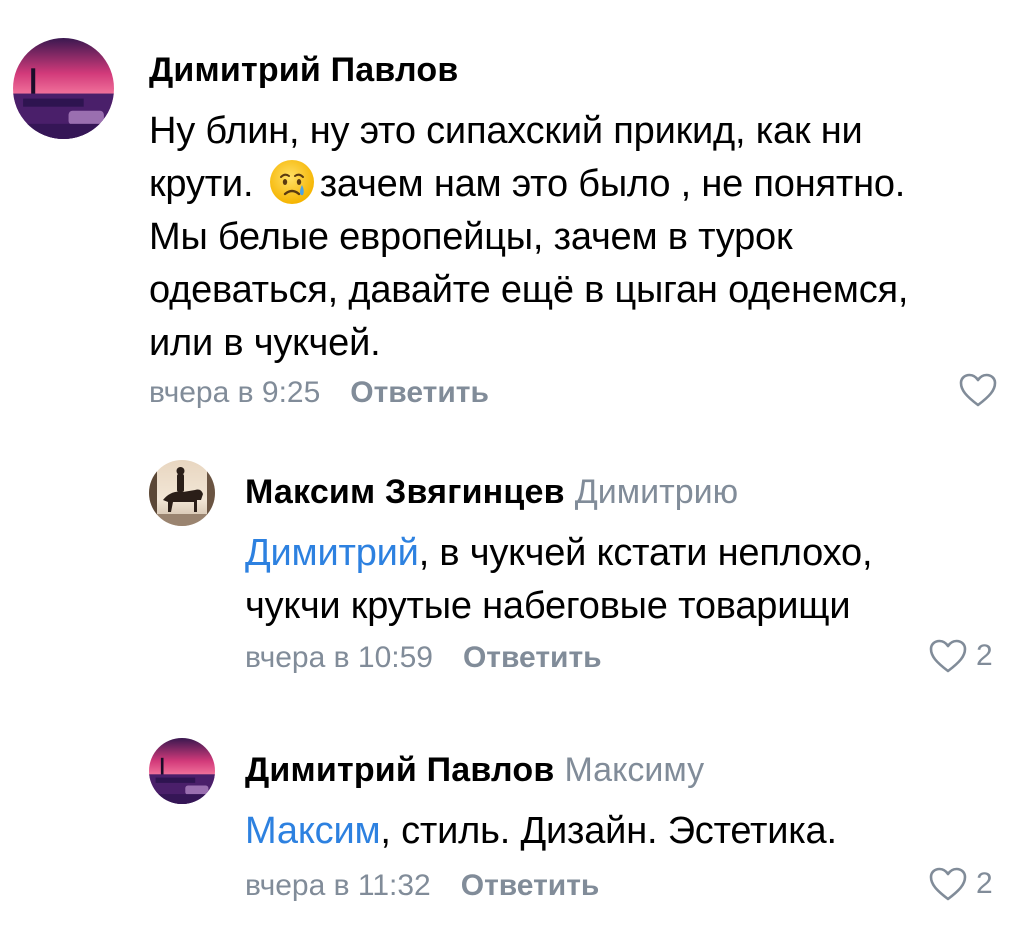 This screenshot has width=1029, height=931. What do you see at coordinates (506, 131) in the screenshot?
I see `text-line: Ну блин, ну это сипахский прикид, как ни` at bounding box center [506, 131].